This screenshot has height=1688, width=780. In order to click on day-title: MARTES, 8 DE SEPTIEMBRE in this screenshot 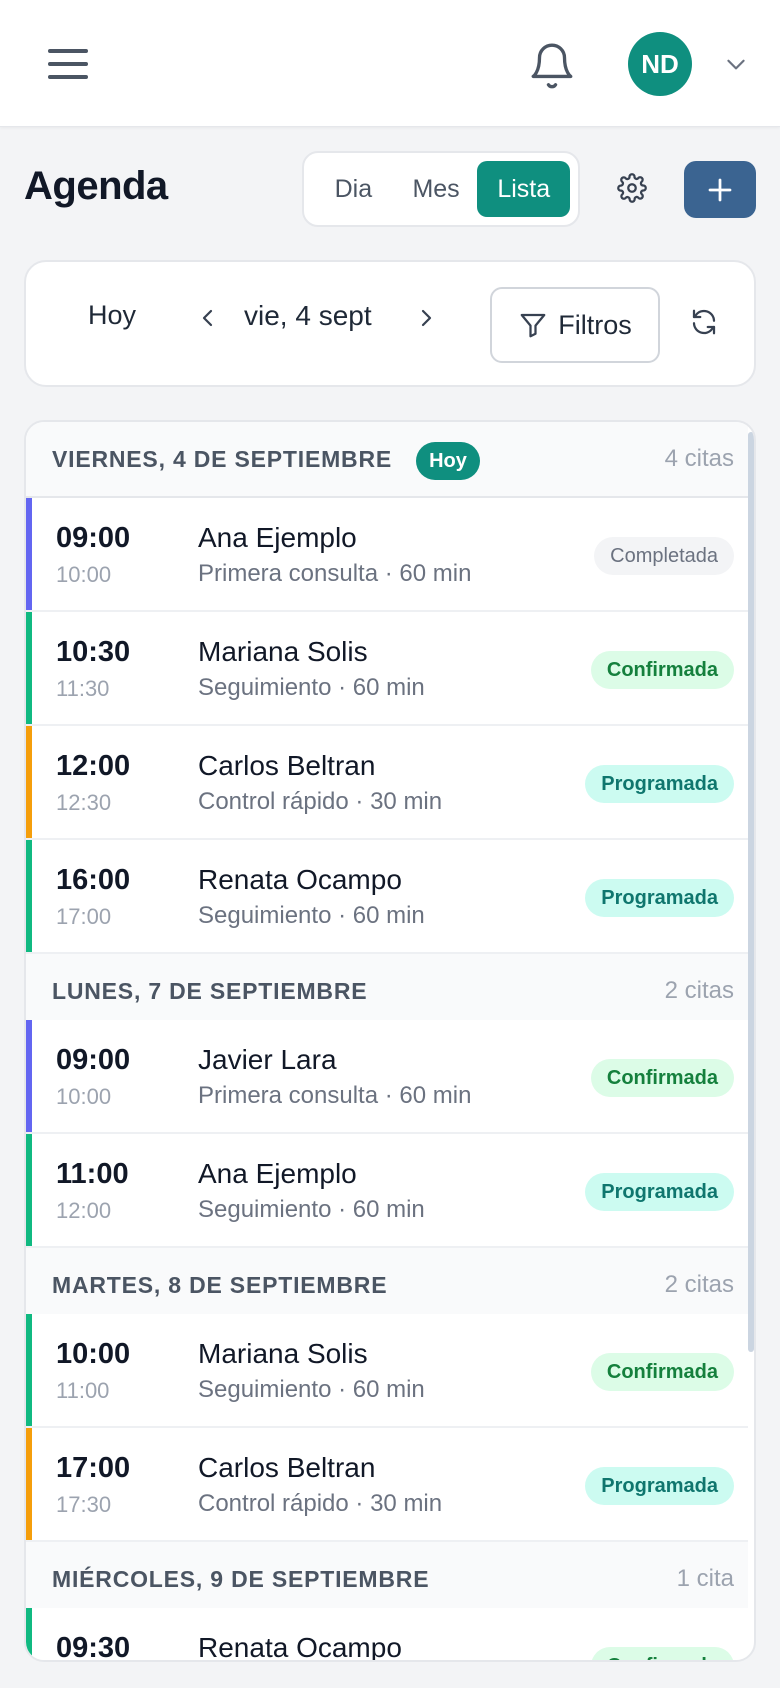, I will do `click(220, 1284)`.